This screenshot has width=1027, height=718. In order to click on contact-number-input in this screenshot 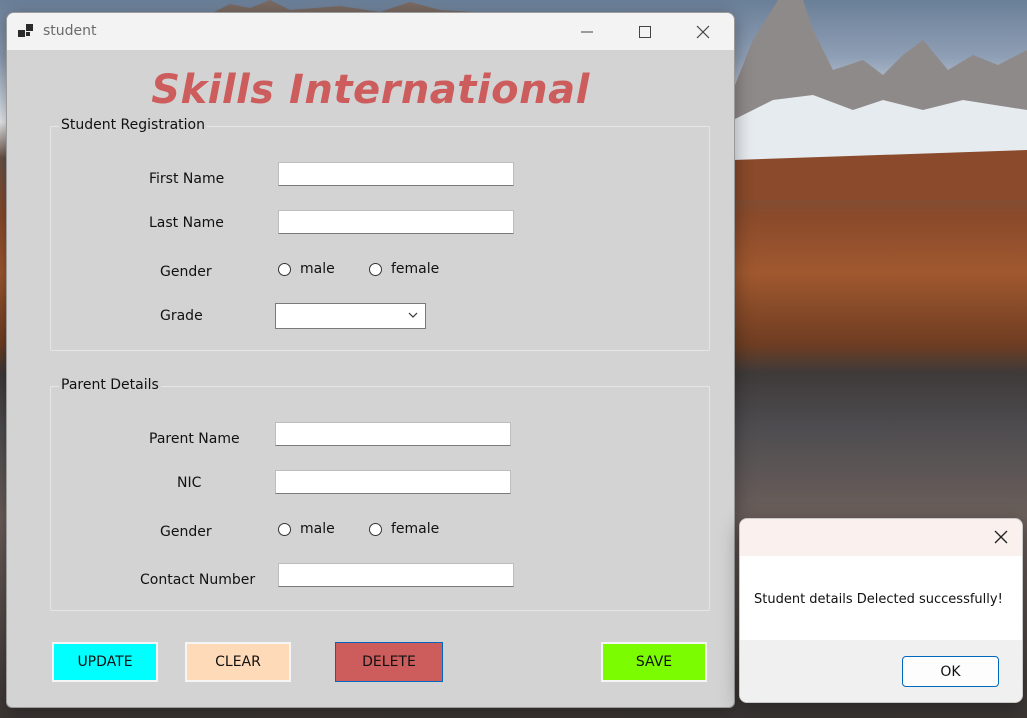, I will do `click(396, 575)`.